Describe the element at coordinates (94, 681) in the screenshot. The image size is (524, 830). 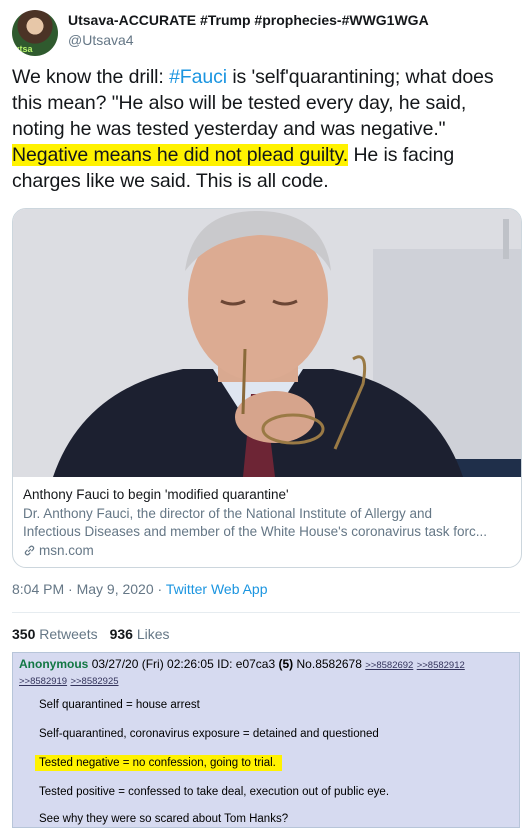
I see `reply-link: >>8582925` at that location.